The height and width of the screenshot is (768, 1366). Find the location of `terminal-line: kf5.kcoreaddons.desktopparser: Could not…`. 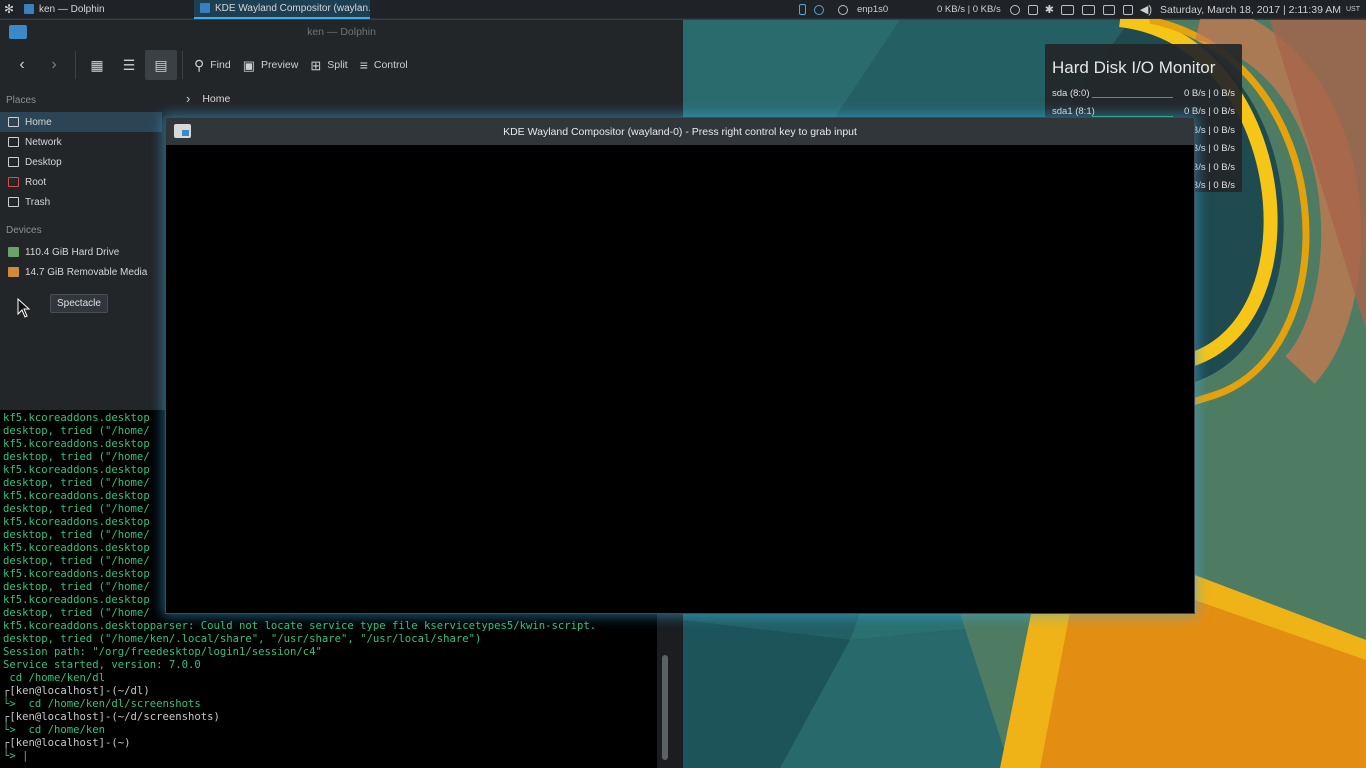

terminal-line: kf5.kcoreaddons.desktopparser: Could not… is located at coordinates (300, 626).